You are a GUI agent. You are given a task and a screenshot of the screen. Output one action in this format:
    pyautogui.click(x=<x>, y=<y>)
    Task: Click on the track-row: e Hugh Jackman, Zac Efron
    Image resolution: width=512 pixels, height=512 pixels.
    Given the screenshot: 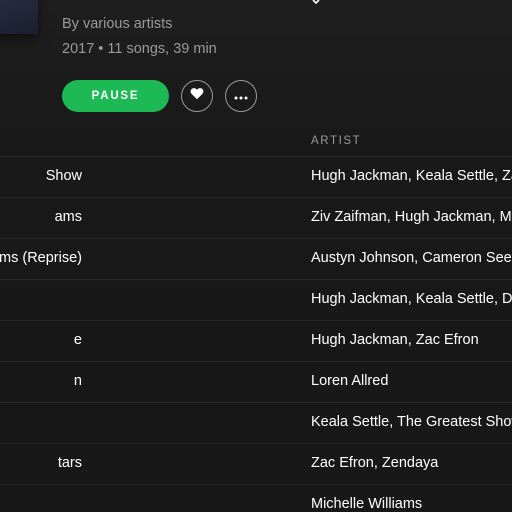 What is the action you would take?
    pyautogui.click(x=256, y=341)
    